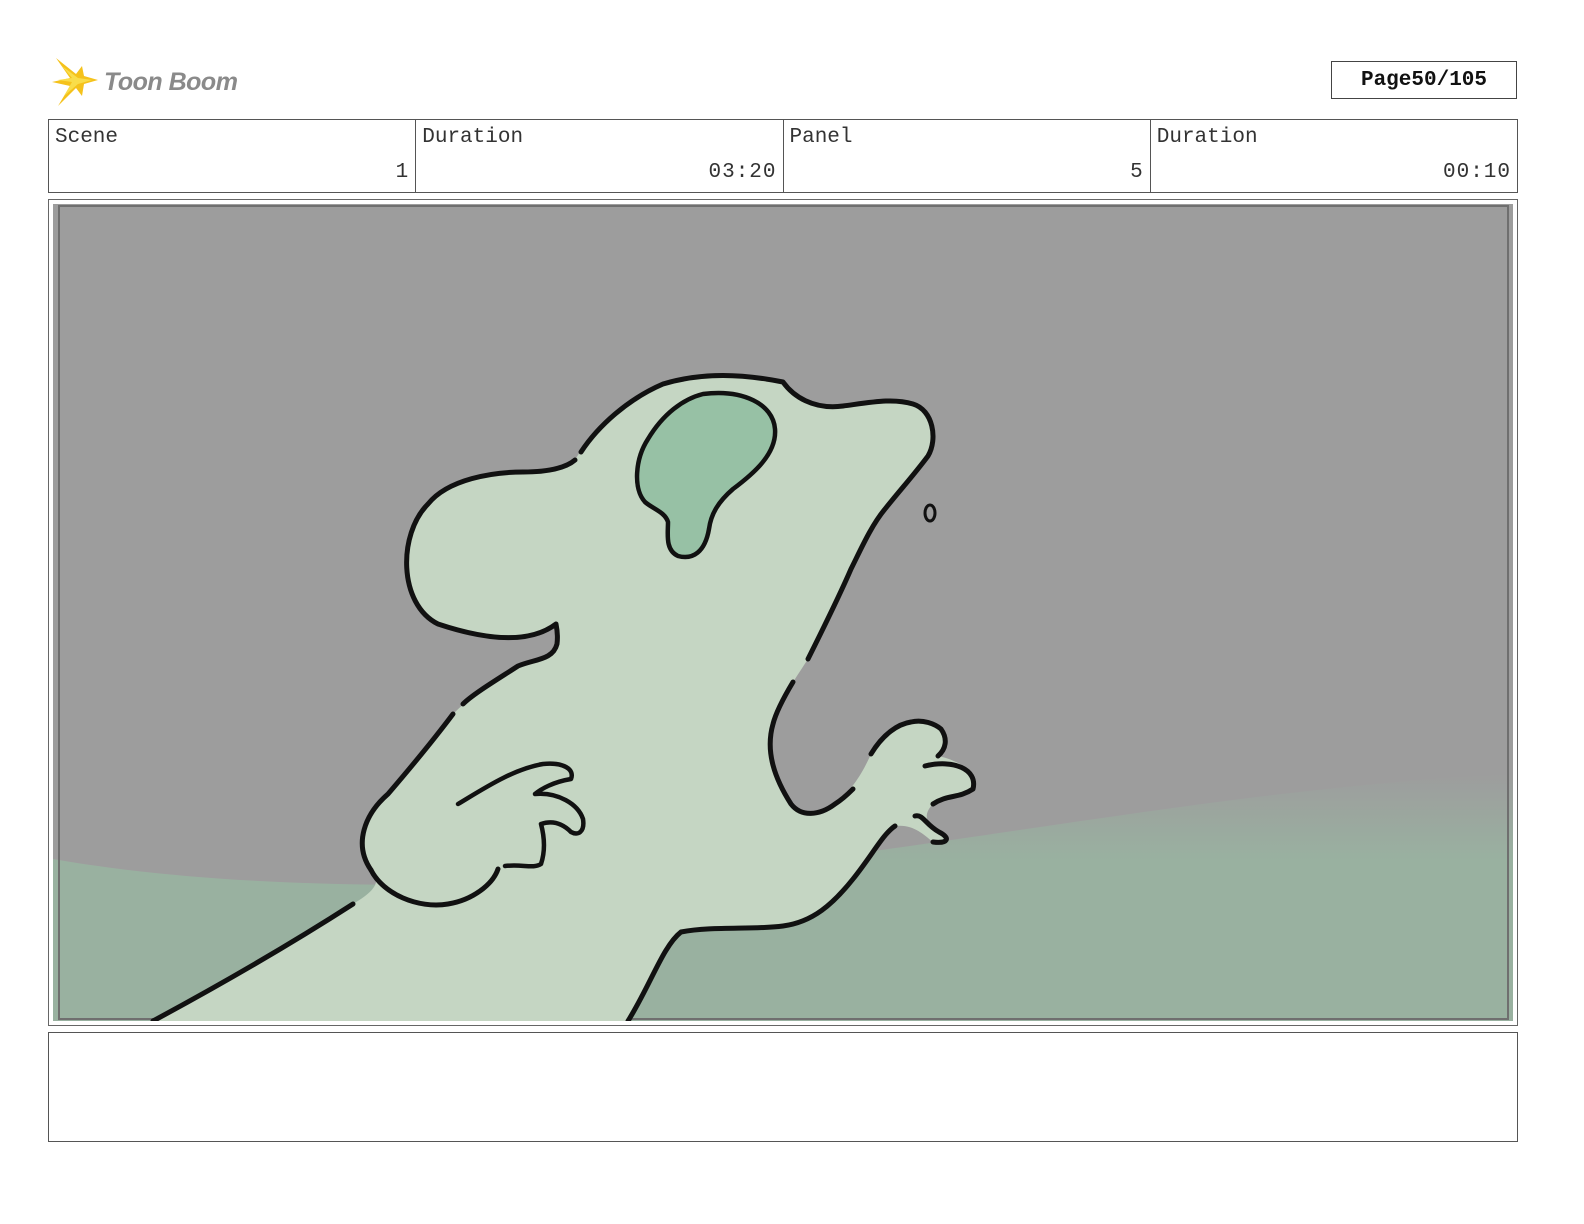 The image size is (1584, 1224). I want to click on page-label: Page, so click(1386, 80).